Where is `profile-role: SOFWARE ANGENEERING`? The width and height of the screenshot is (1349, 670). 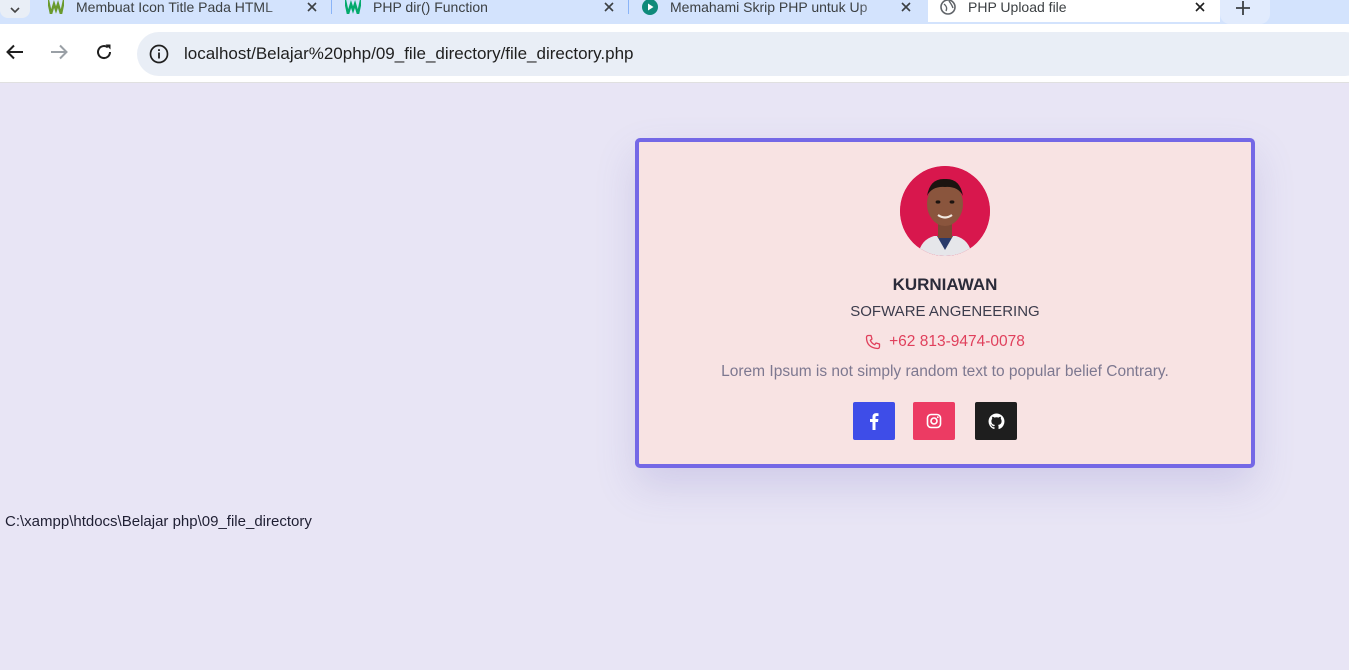
profile-role: SOFWARE ANGENEERING is located at coordinates (945, 311).